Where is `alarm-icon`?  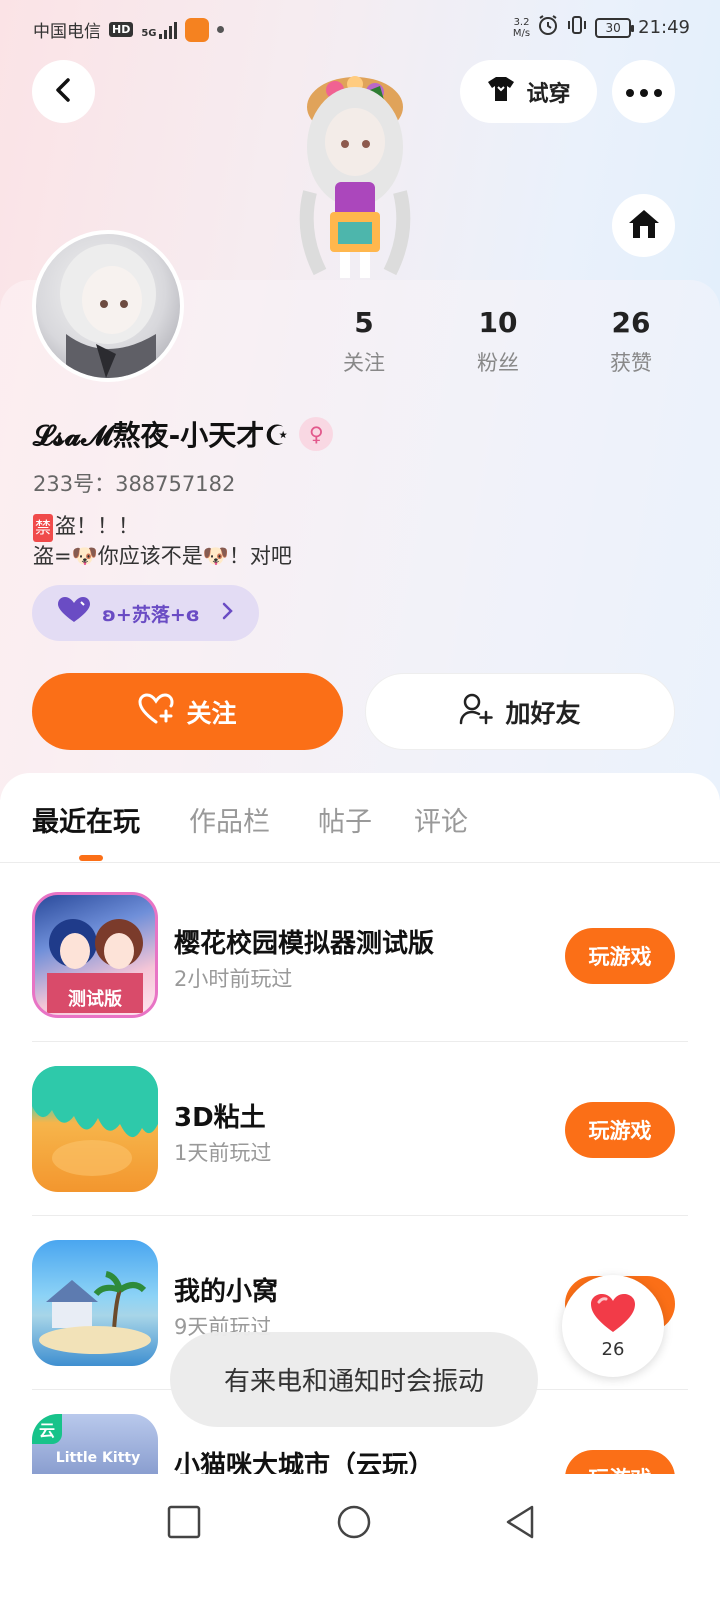 alarm-icon is located at coordinates (548, 27).